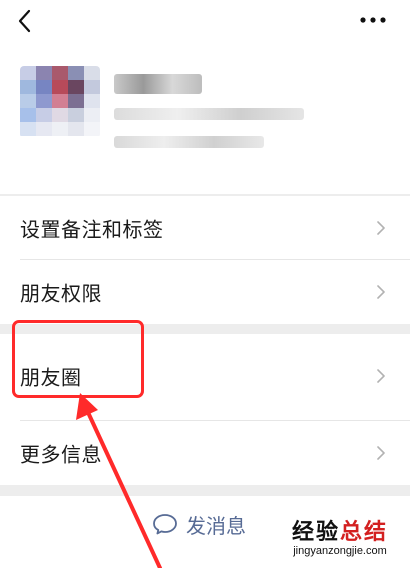 This screenshot has height=568, width=410. What do you see at coordinates (340, 531) in the screenshot?
I see `watermark-brand: 经验总结` at bounding box center [340, 531].